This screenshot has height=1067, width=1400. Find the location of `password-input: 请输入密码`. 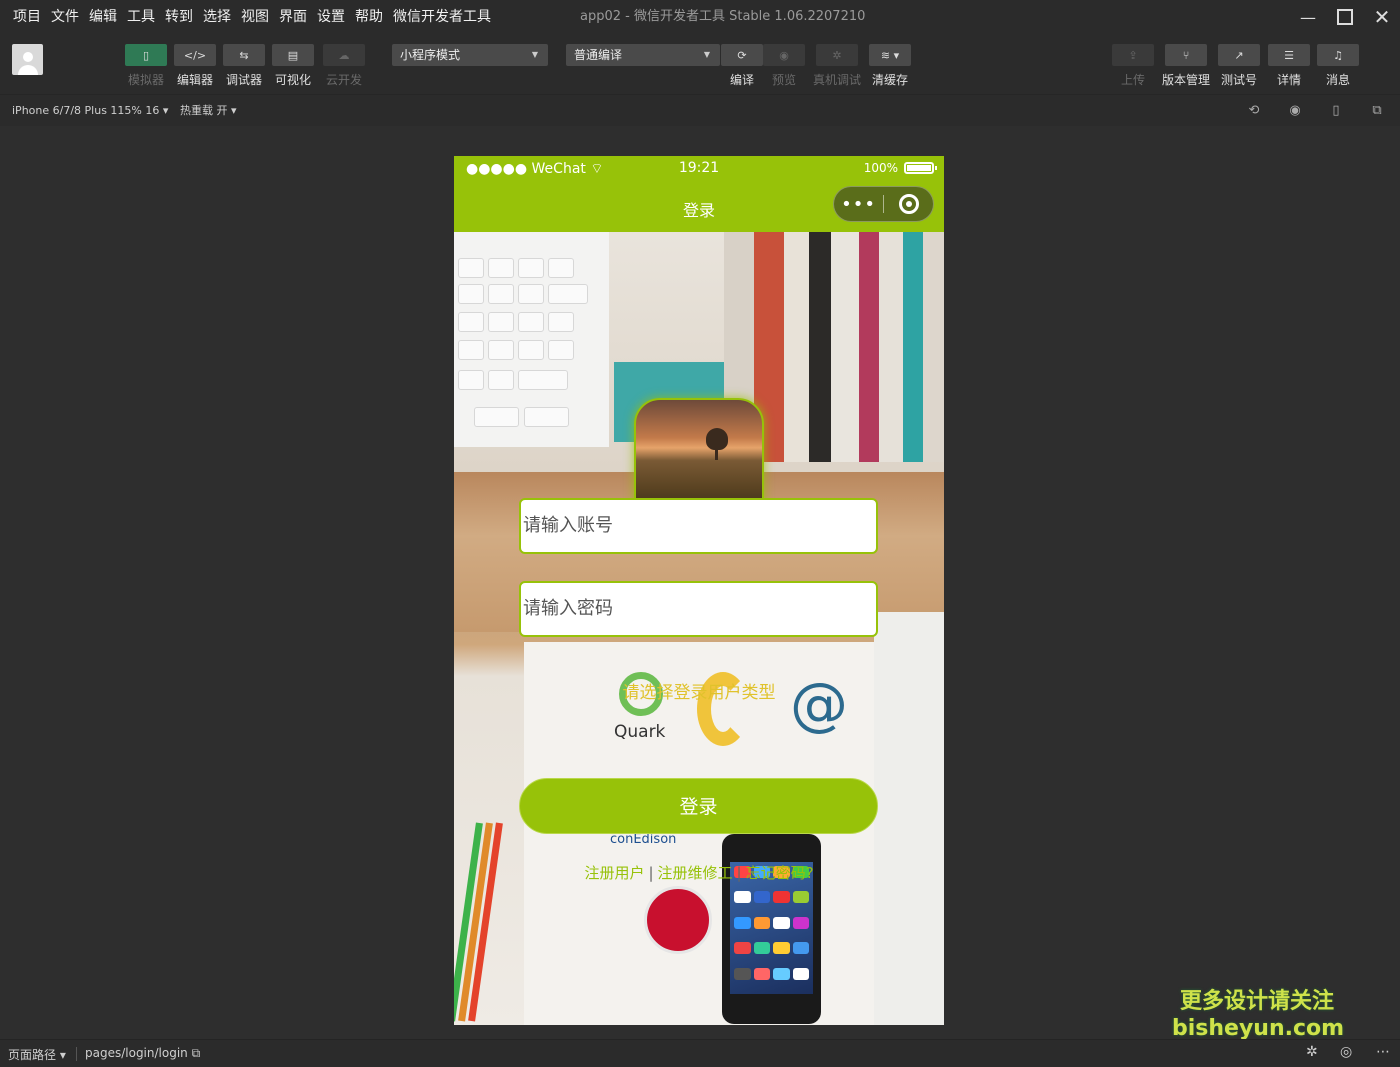

password-input: 请输入密码 is located at coordinates (698, 609).